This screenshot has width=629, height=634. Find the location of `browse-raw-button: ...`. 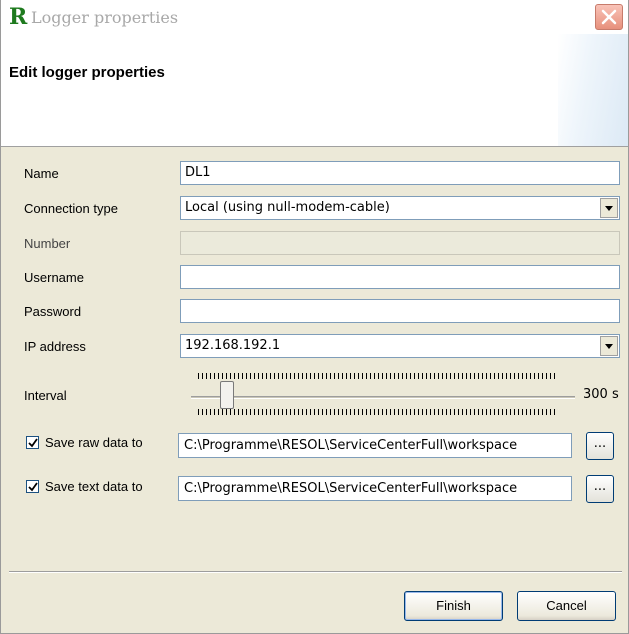

browse-raw-button: ... is located at coordinates (600, 446).